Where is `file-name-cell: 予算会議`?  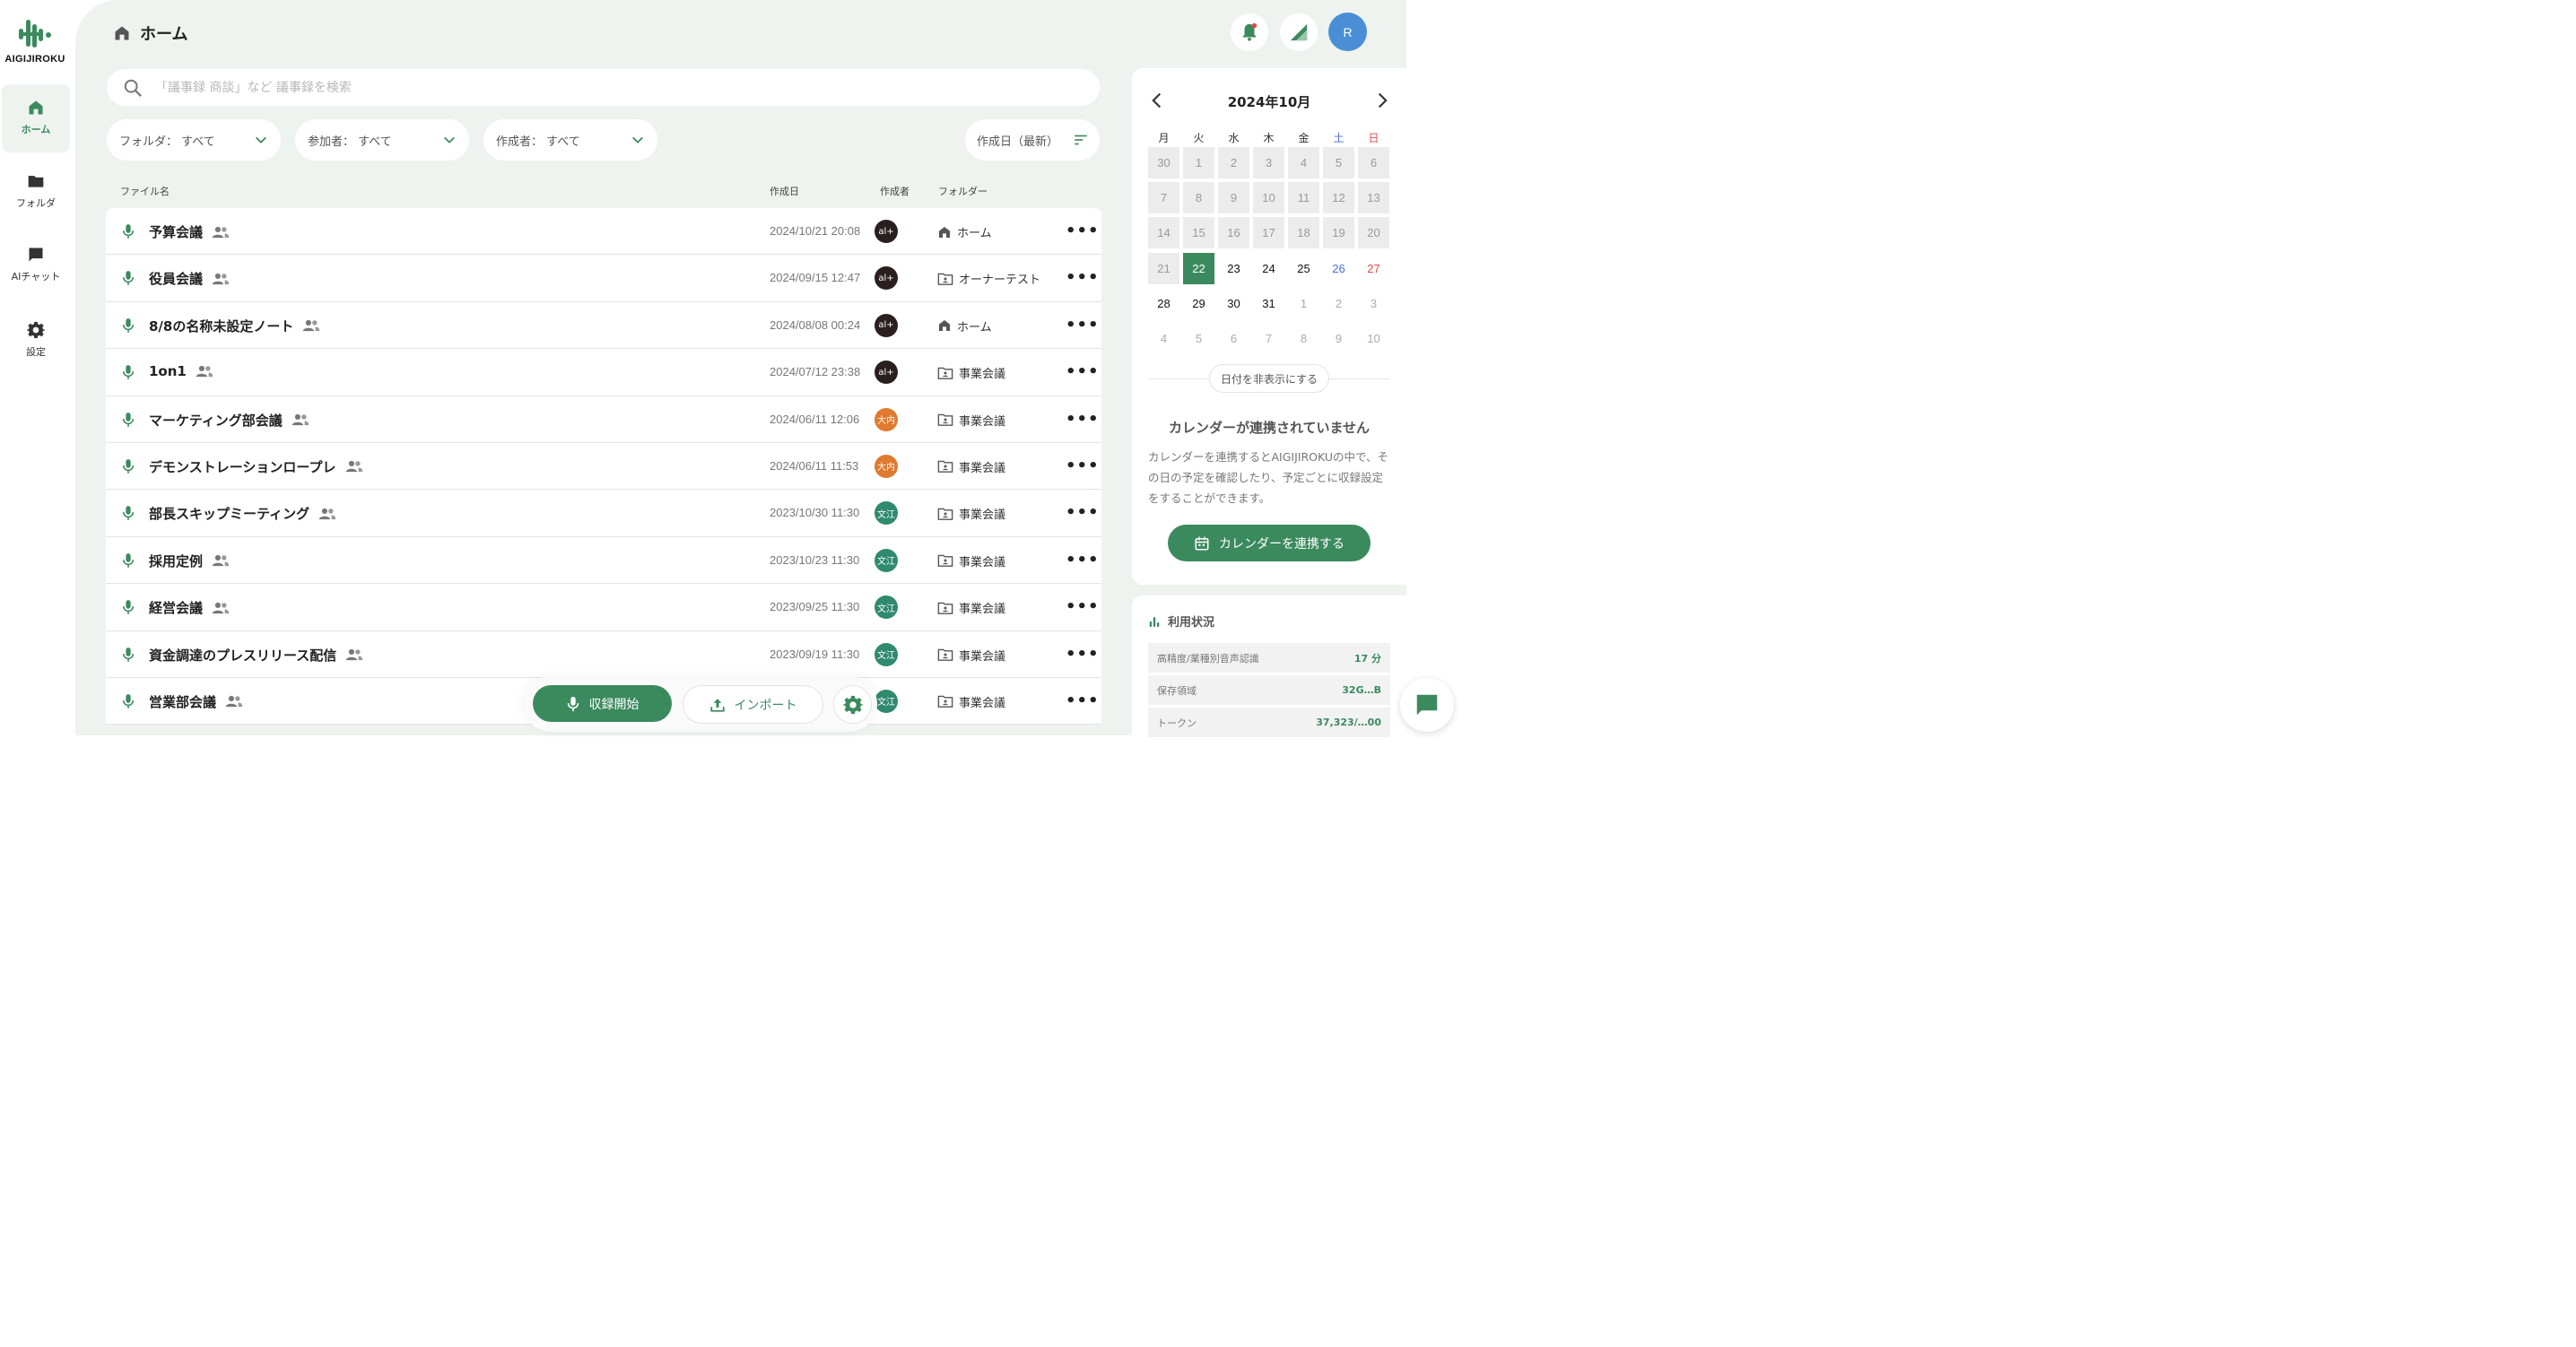
file-name-cell: 予算会議 is located at coordinates (189, 231).